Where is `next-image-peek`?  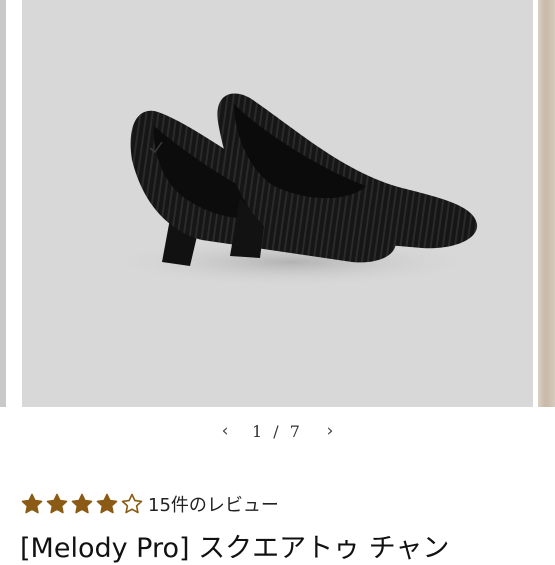
next-image-peek is located at coordinates (546, 203).